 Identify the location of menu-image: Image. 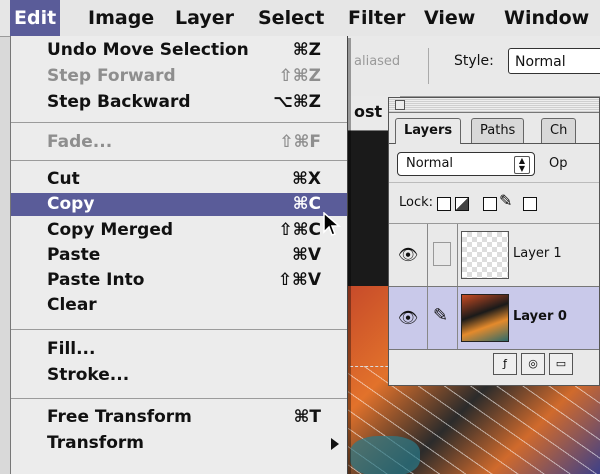
(121, 18).